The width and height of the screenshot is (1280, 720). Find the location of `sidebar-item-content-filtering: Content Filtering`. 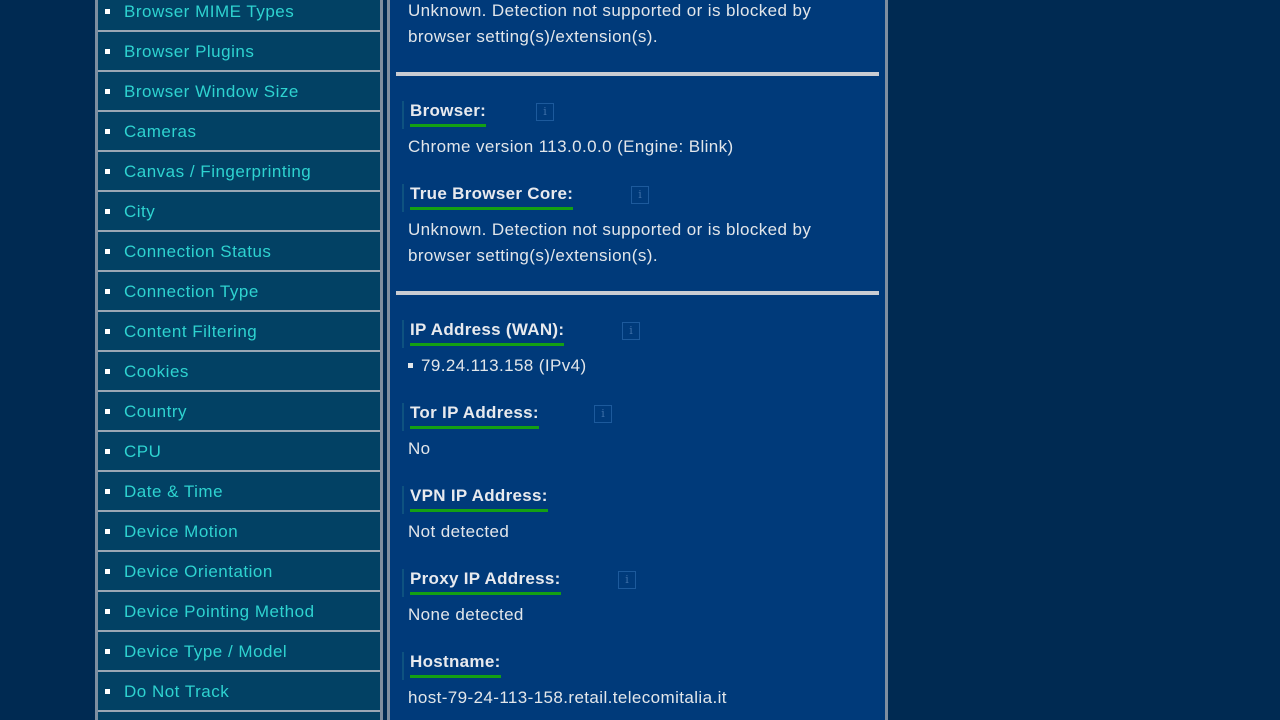

sidebar-item-content-filtering: Content Filtering is located at coordinates (239, 332).